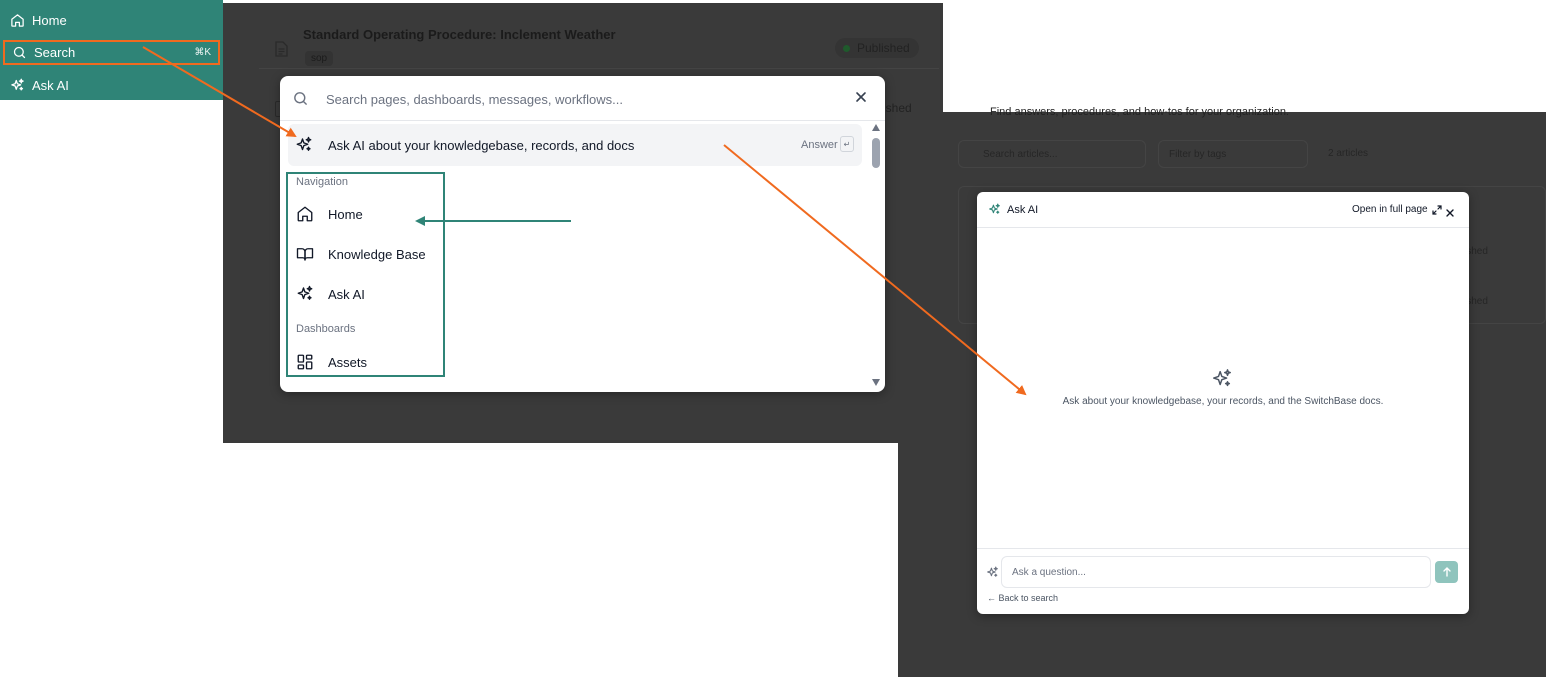 Image resolution: width=1546 pixels, height=677 pixels. I want to click on scroll-down-arrow-icon, so click(876, 382).